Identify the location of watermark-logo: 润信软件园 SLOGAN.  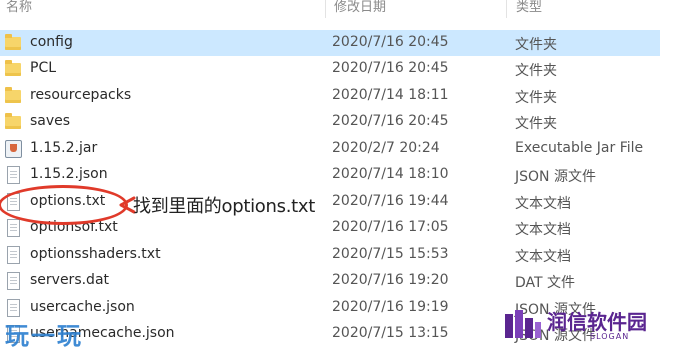
(588, 325).